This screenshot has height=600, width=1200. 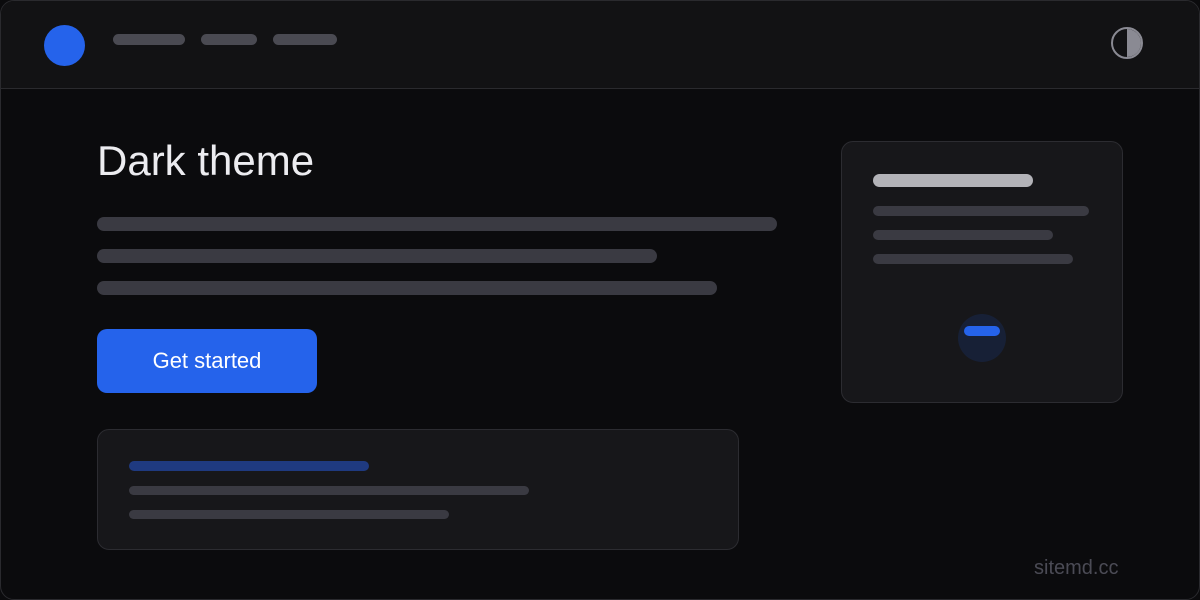 I want to click on theme-toggle-button, so click(x=1127, y=43).